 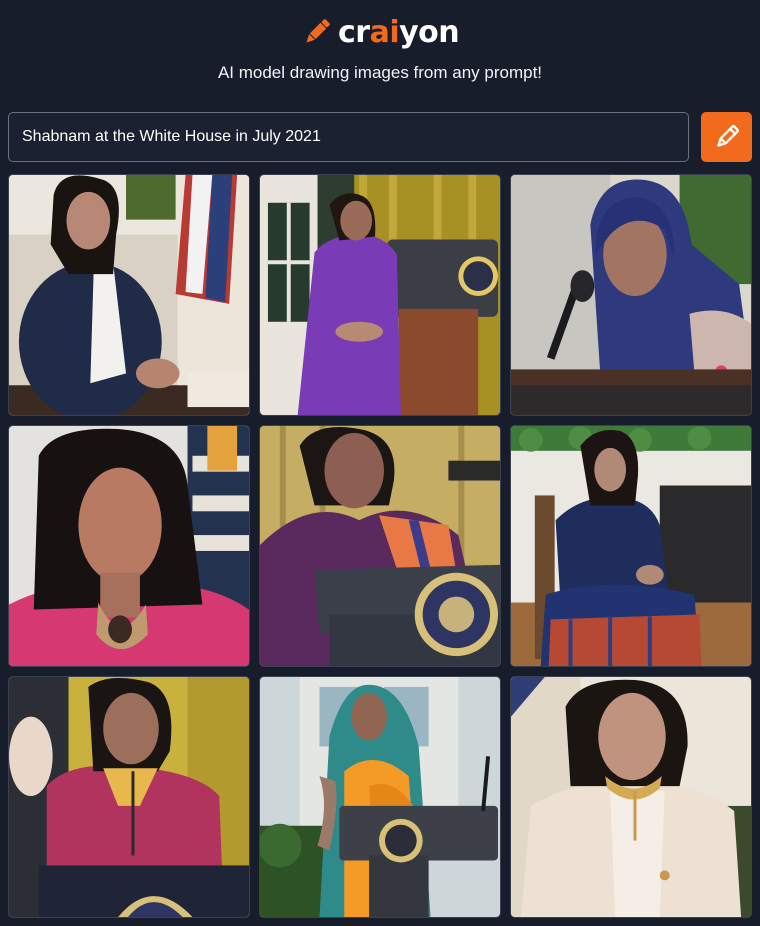 What do you see at coordinates (354, 32) in the screenshot?
I see `brand-prefix: cr` at bounding box center [354, 32].